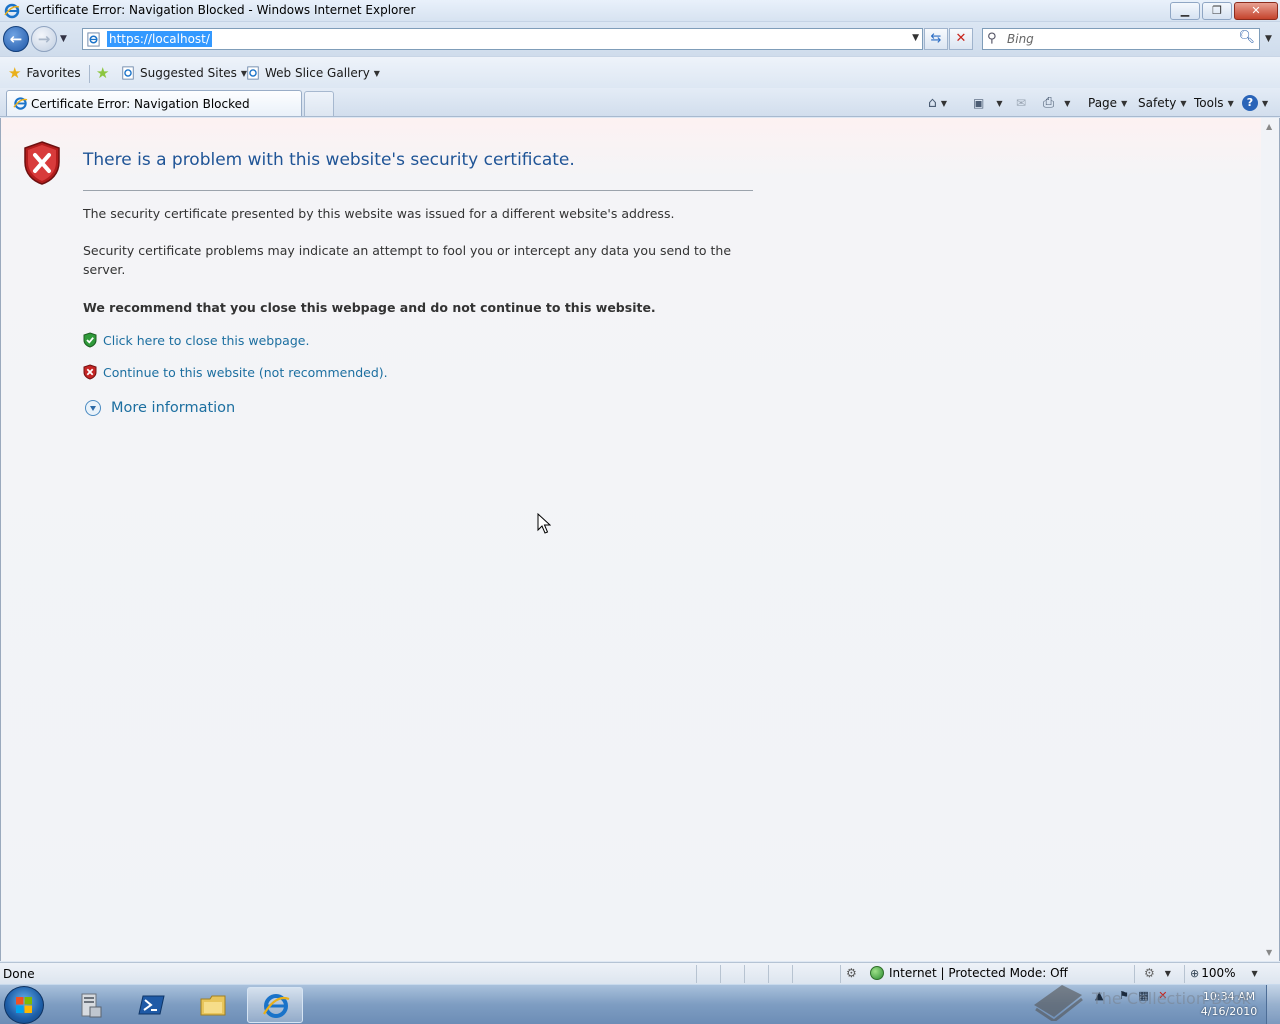  Describe the element at coordinates (1049, 103) in the screenshot. I see `printer-icon: ⎙` at that location.